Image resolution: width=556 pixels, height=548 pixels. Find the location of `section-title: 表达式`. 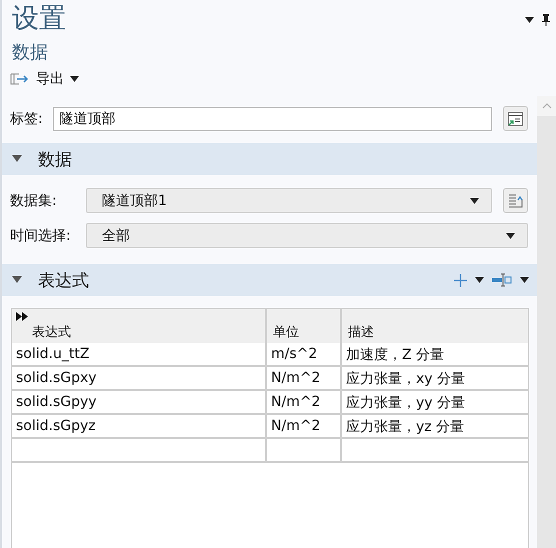

section-title: 表达式 is located at coordinates (64, 281).